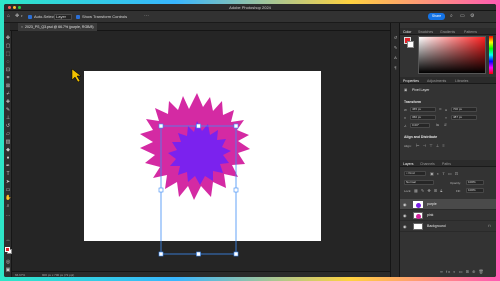 The width and height of the screenshot is (500, 281). I want to click on color-picker-field, so click(452, 55).